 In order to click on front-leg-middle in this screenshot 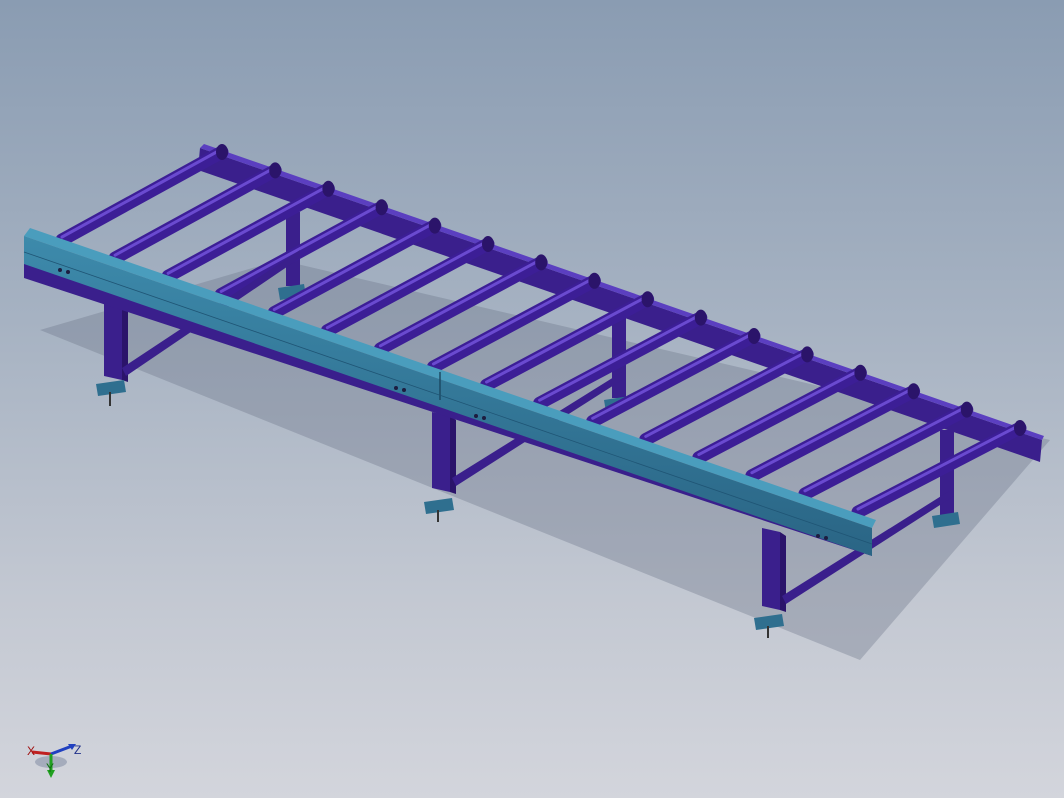, I will do `click(441, 452)`.